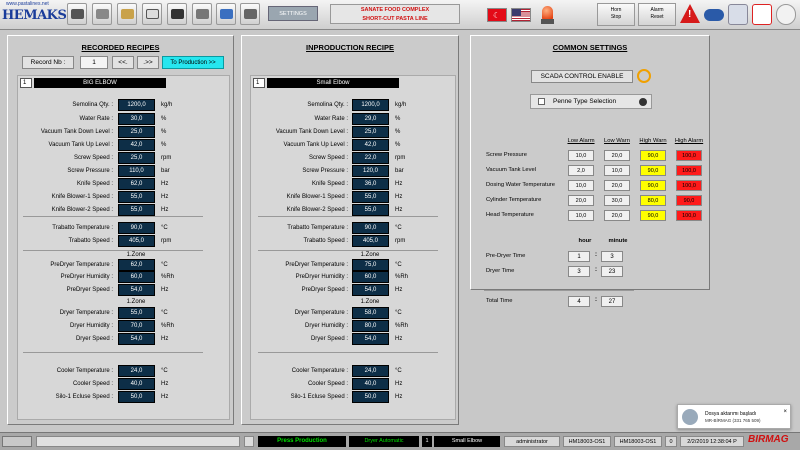 This screenshot has width=800, height=450. Describe the element at coordinates (370, 171) in the screenshot. I see `param-value: 120,0` at that location.